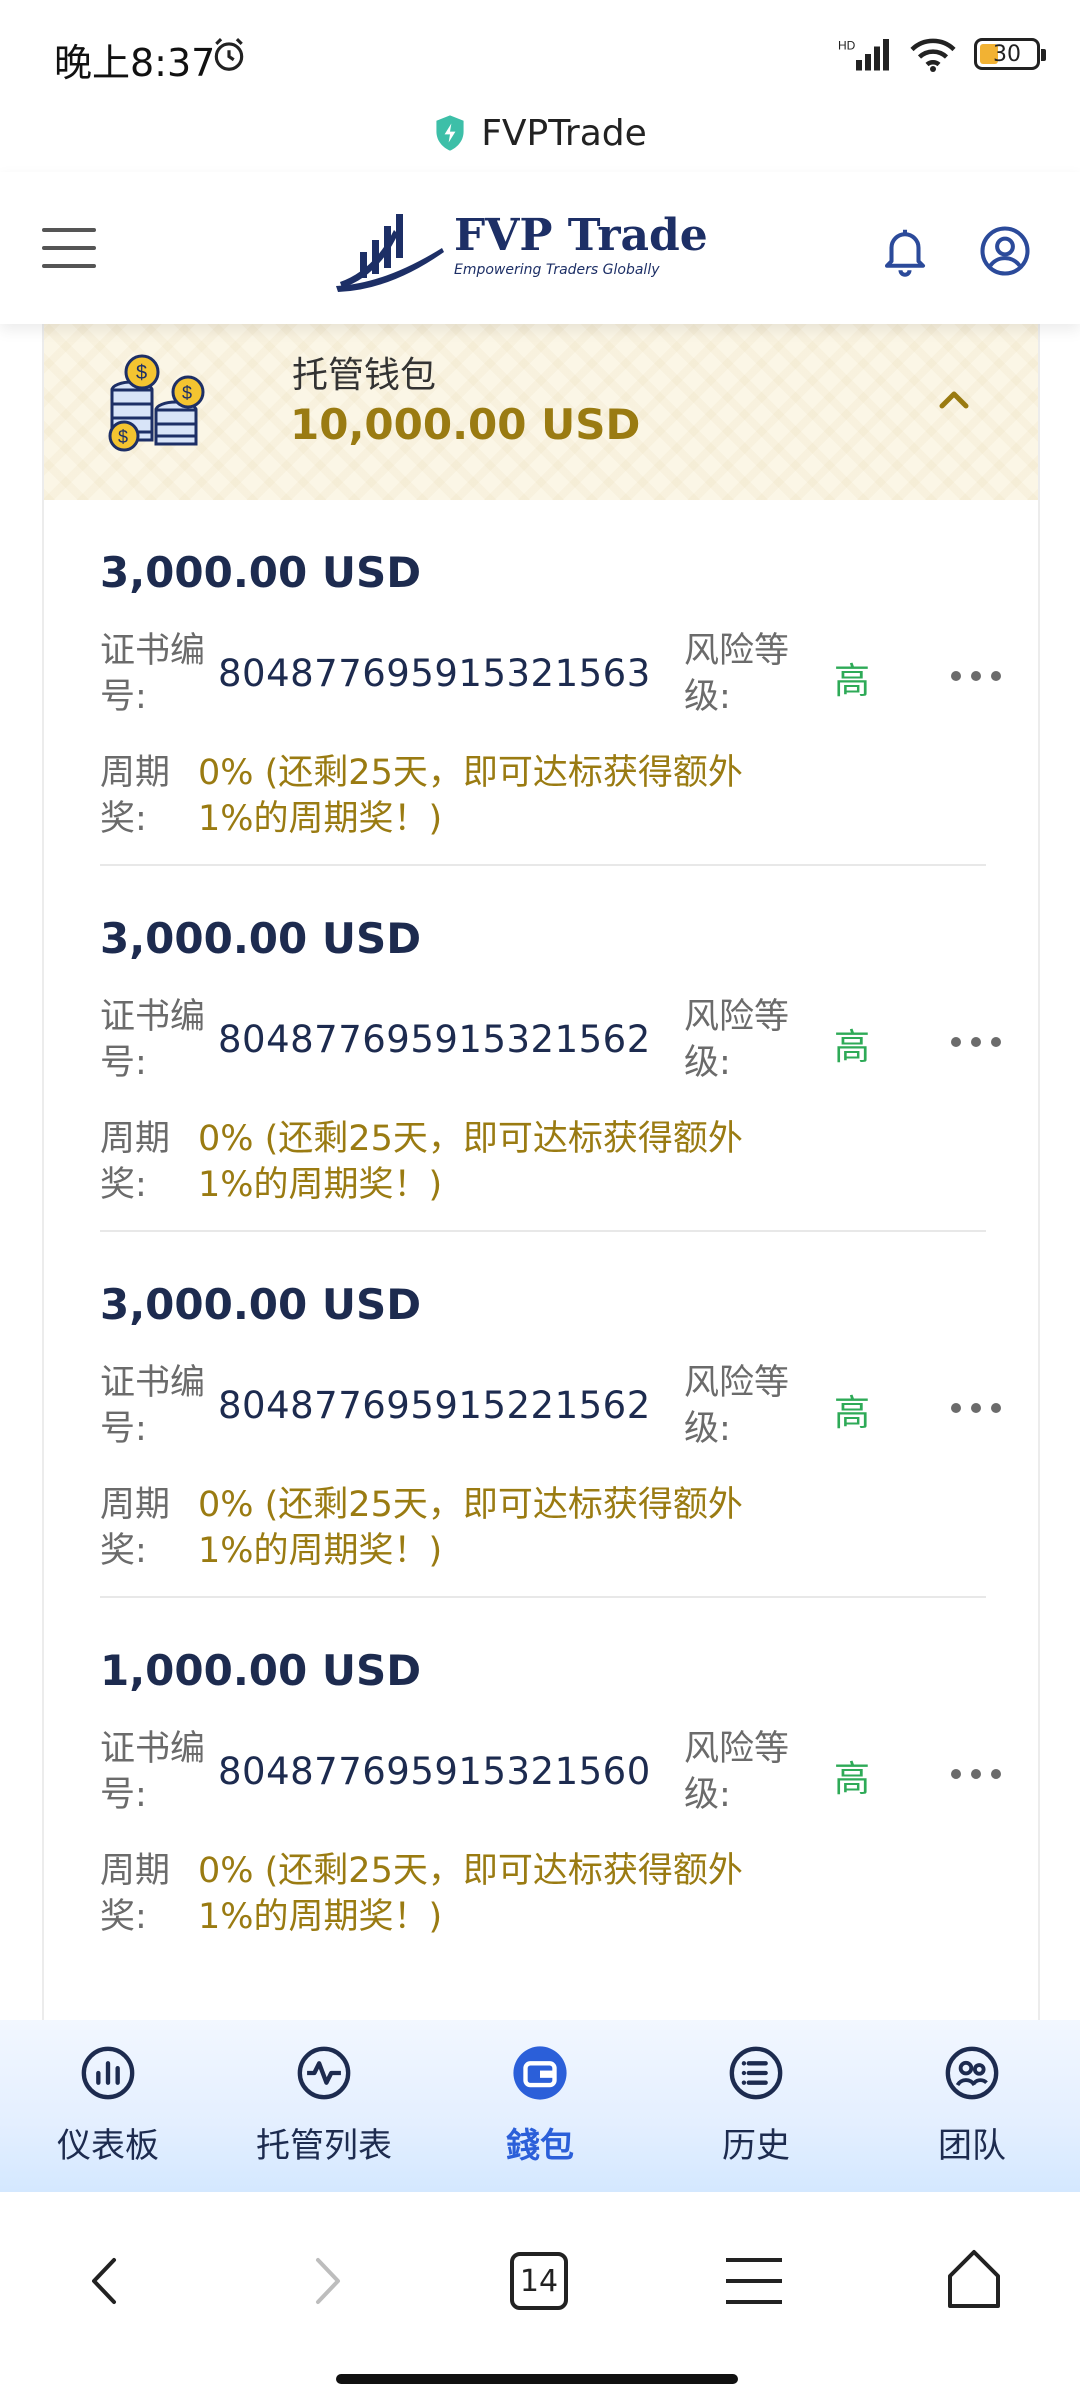 This screenshot has height=2400, width=1080. I want to click on tab-label: 仪表板, so click(108, 2146).